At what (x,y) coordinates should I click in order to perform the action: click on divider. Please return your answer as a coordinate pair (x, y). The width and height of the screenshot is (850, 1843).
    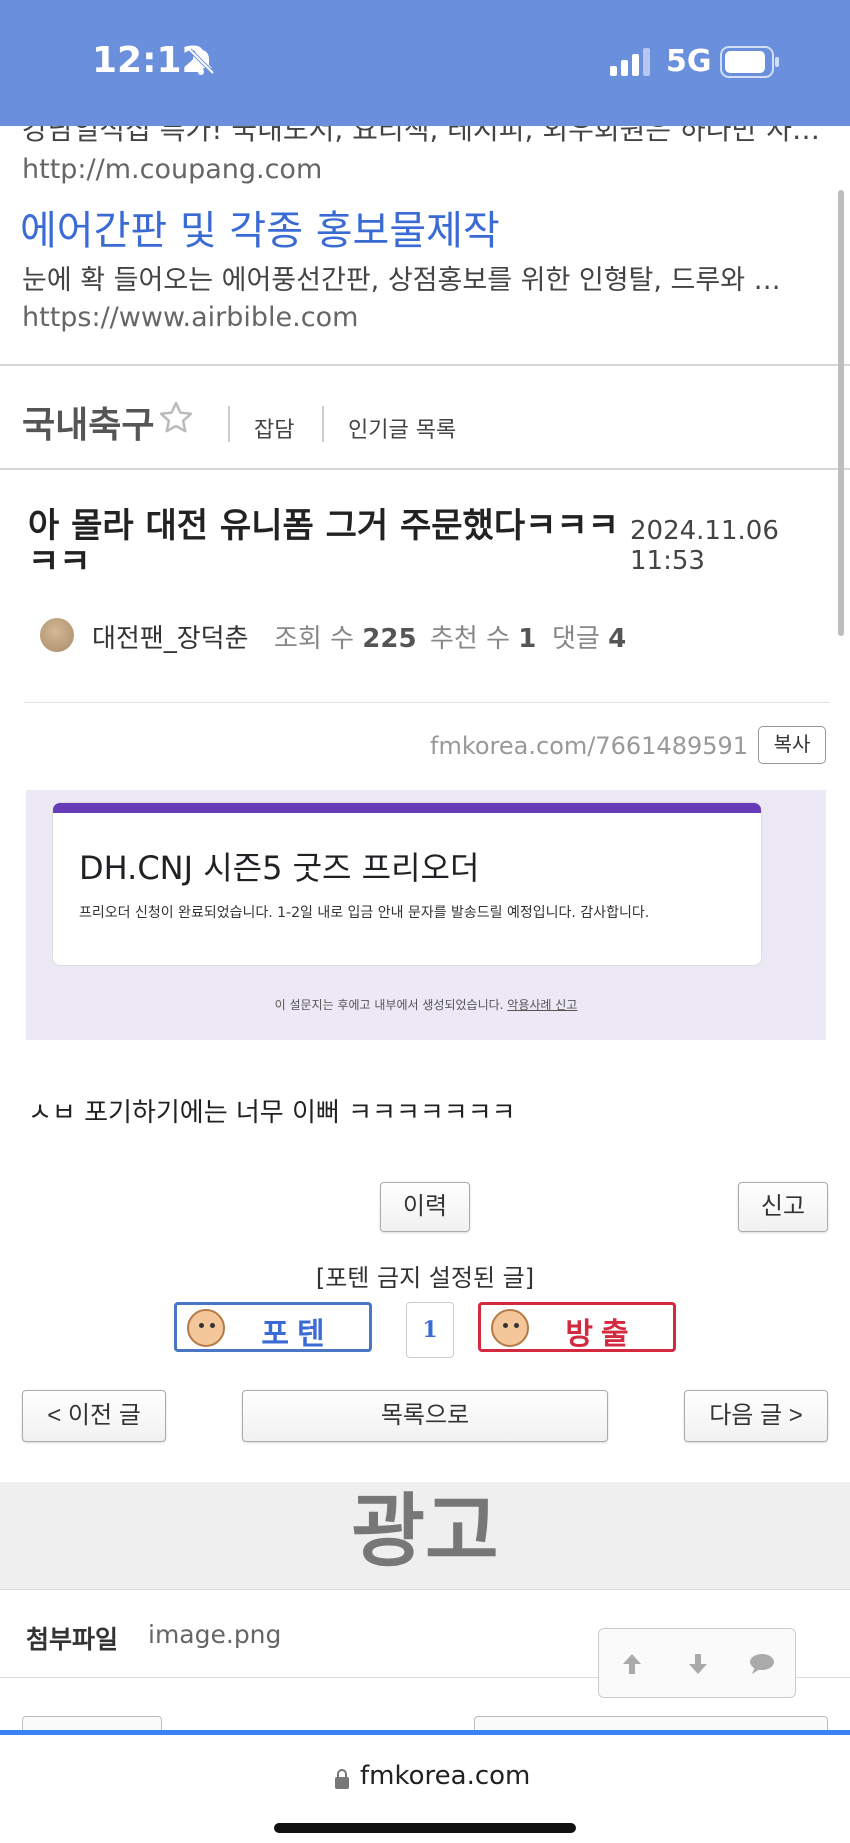
    Looking at the image, I should click on (427, 702).